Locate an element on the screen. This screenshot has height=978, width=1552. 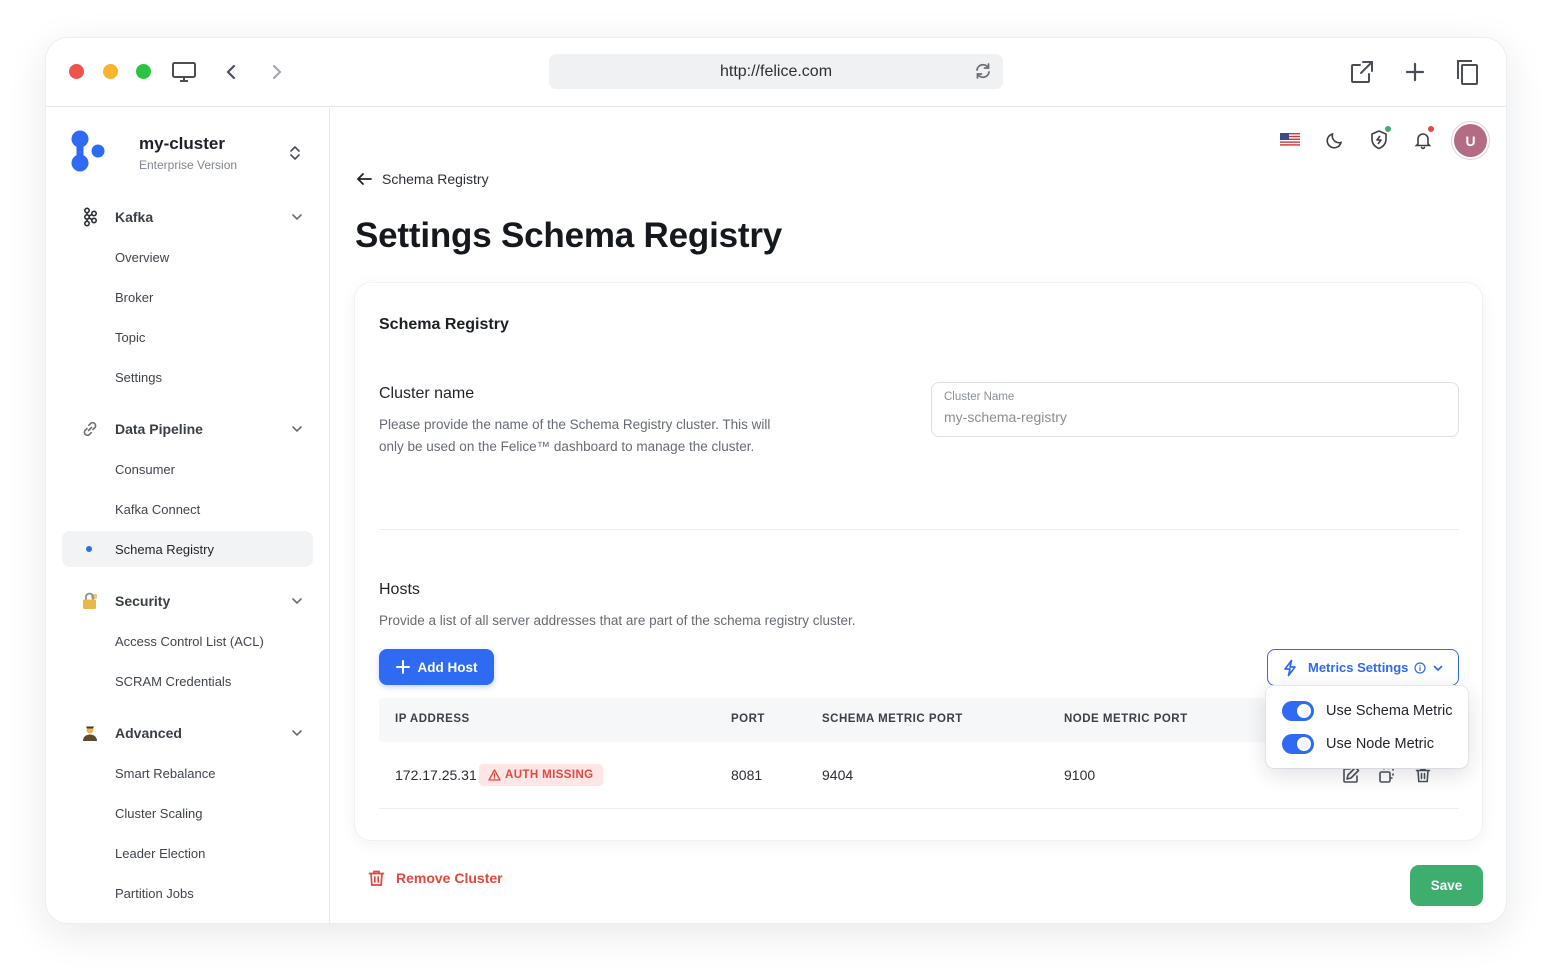
reload-icon is located at coordinates (983, 73).